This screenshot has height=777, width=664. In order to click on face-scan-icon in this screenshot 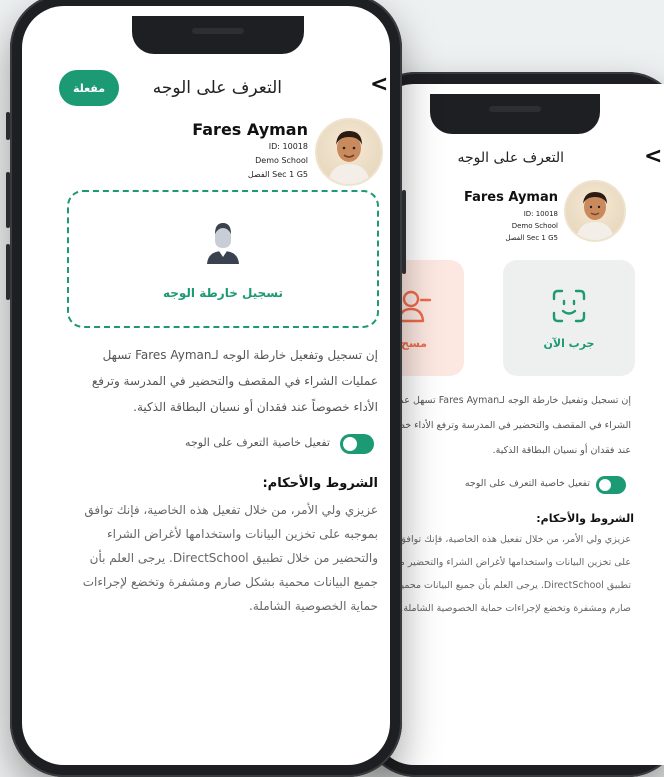, I will do `click(569, 306)`.